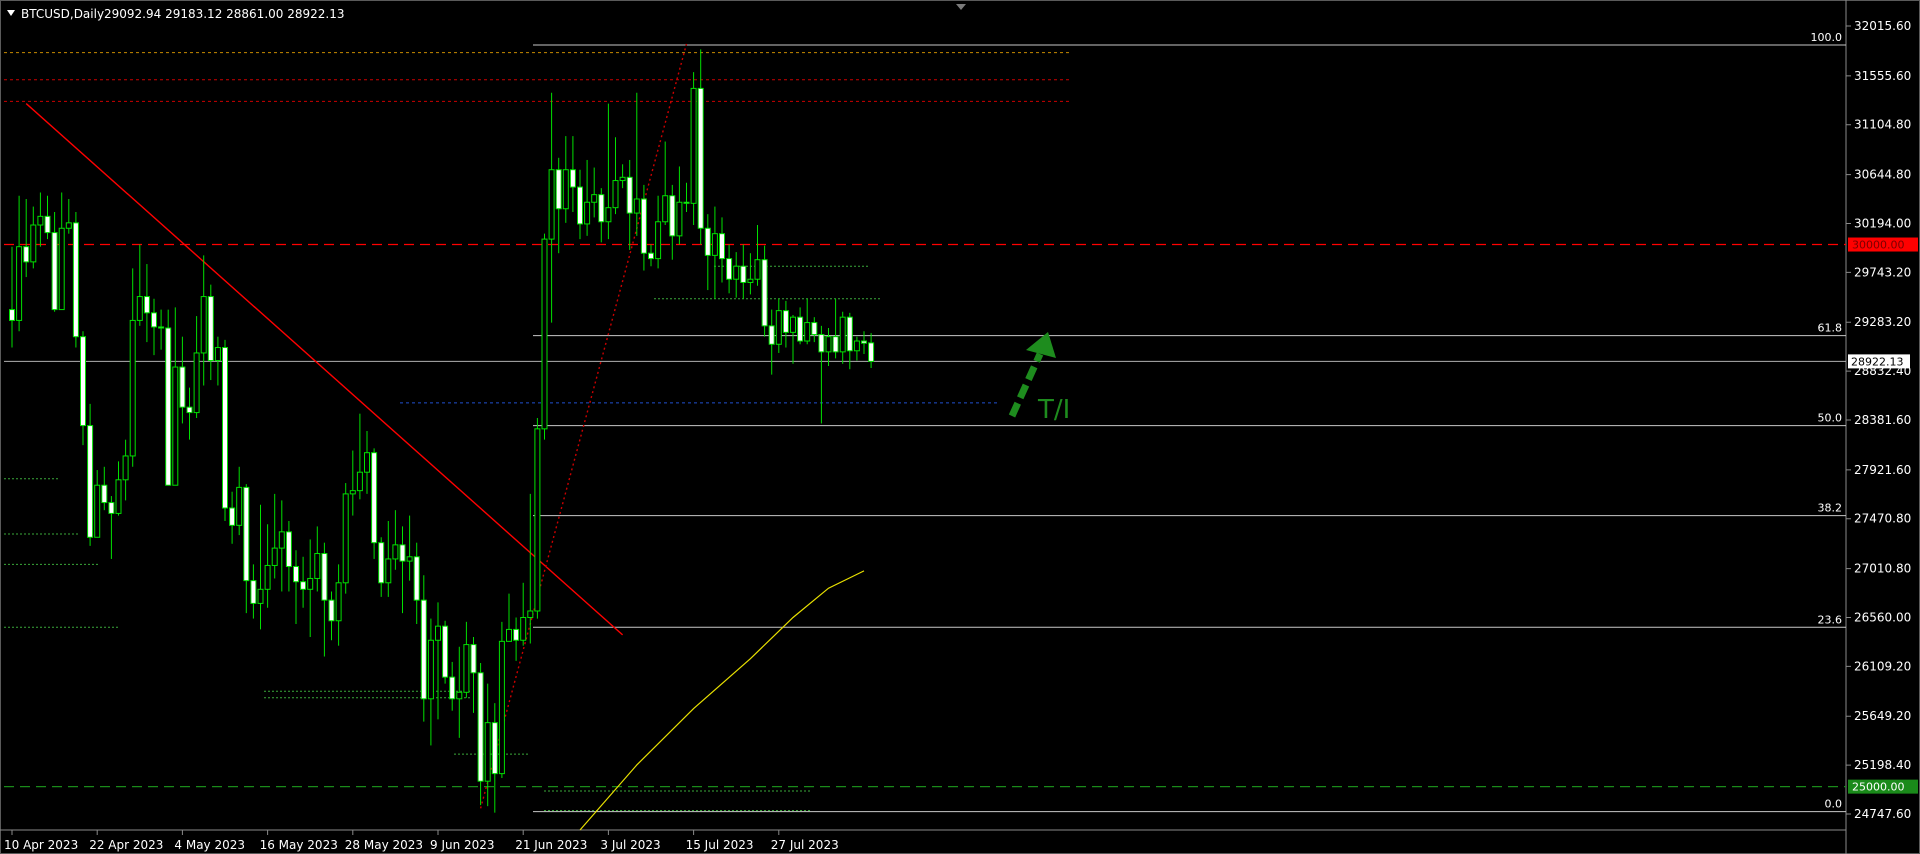 The height and width of the screenshot is (854, 1920). I want to click on price-level-label: 30000.00, so click(1878, 245).